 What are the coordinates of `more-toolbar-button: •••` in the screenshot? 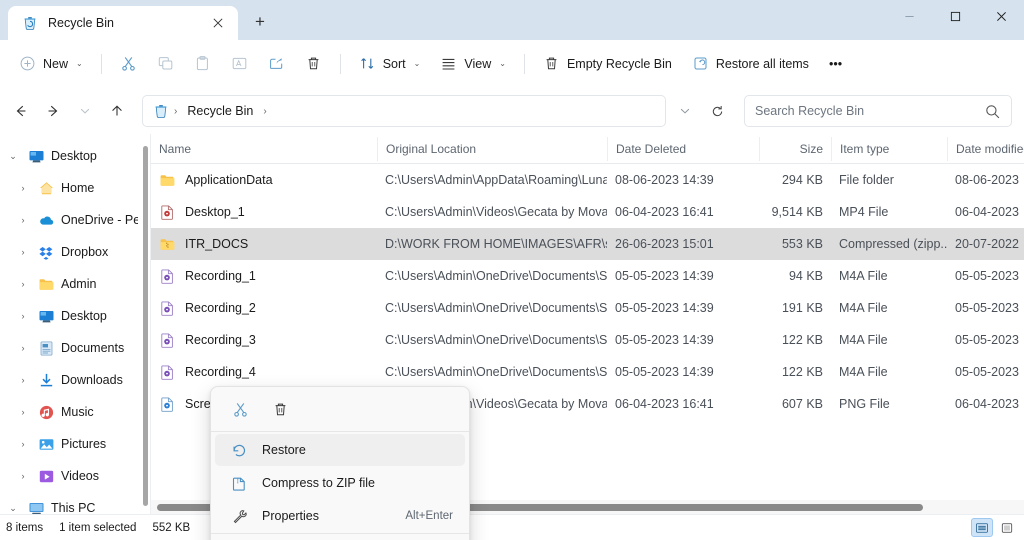 It's located at (835, 64).